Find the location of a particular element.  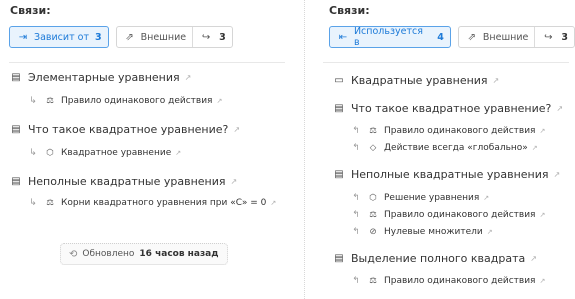

updated-badge: ⟲ Обновлено 16 часов назад is located at coordinates (144, 254).